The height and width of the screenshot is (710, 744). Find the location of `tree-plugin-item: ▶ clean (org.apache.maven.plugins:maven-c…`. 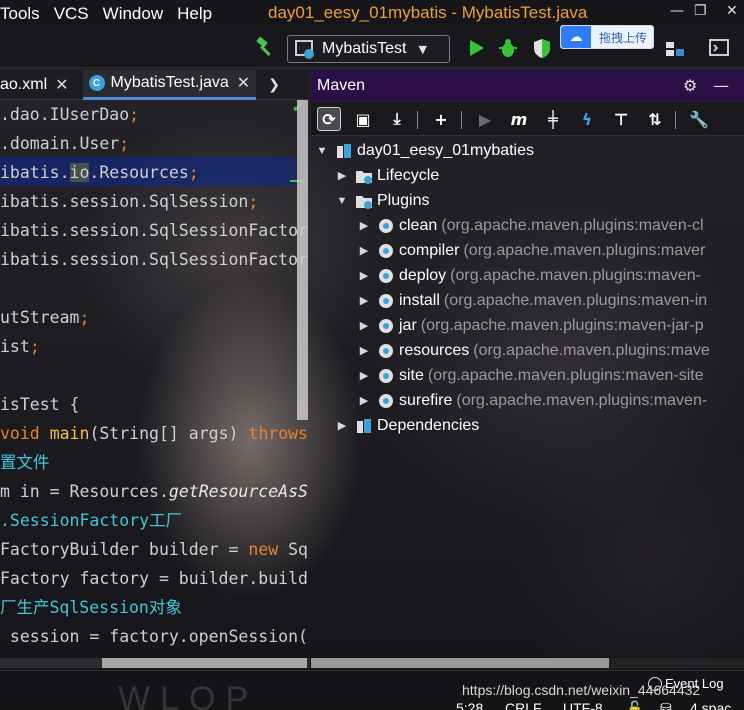

tree-plugin-item: ▶ clean (org.apache.maven.plugins:maven-c… is located at coordinates (527, 225).